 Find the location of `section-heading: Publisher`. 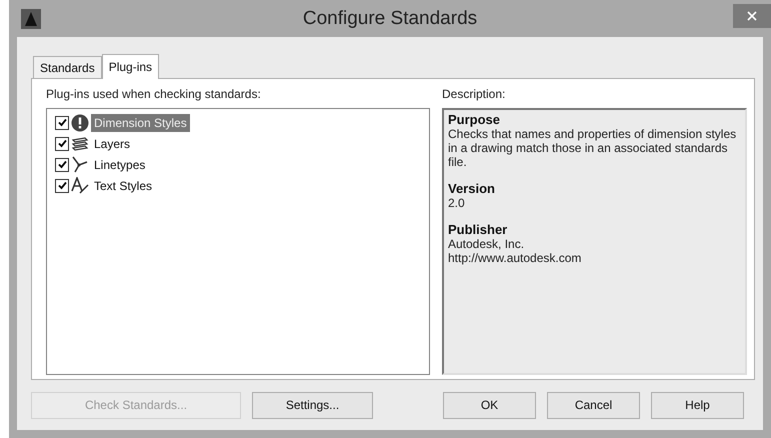

section-heading: Publisher is located at coordinates (478, 229).